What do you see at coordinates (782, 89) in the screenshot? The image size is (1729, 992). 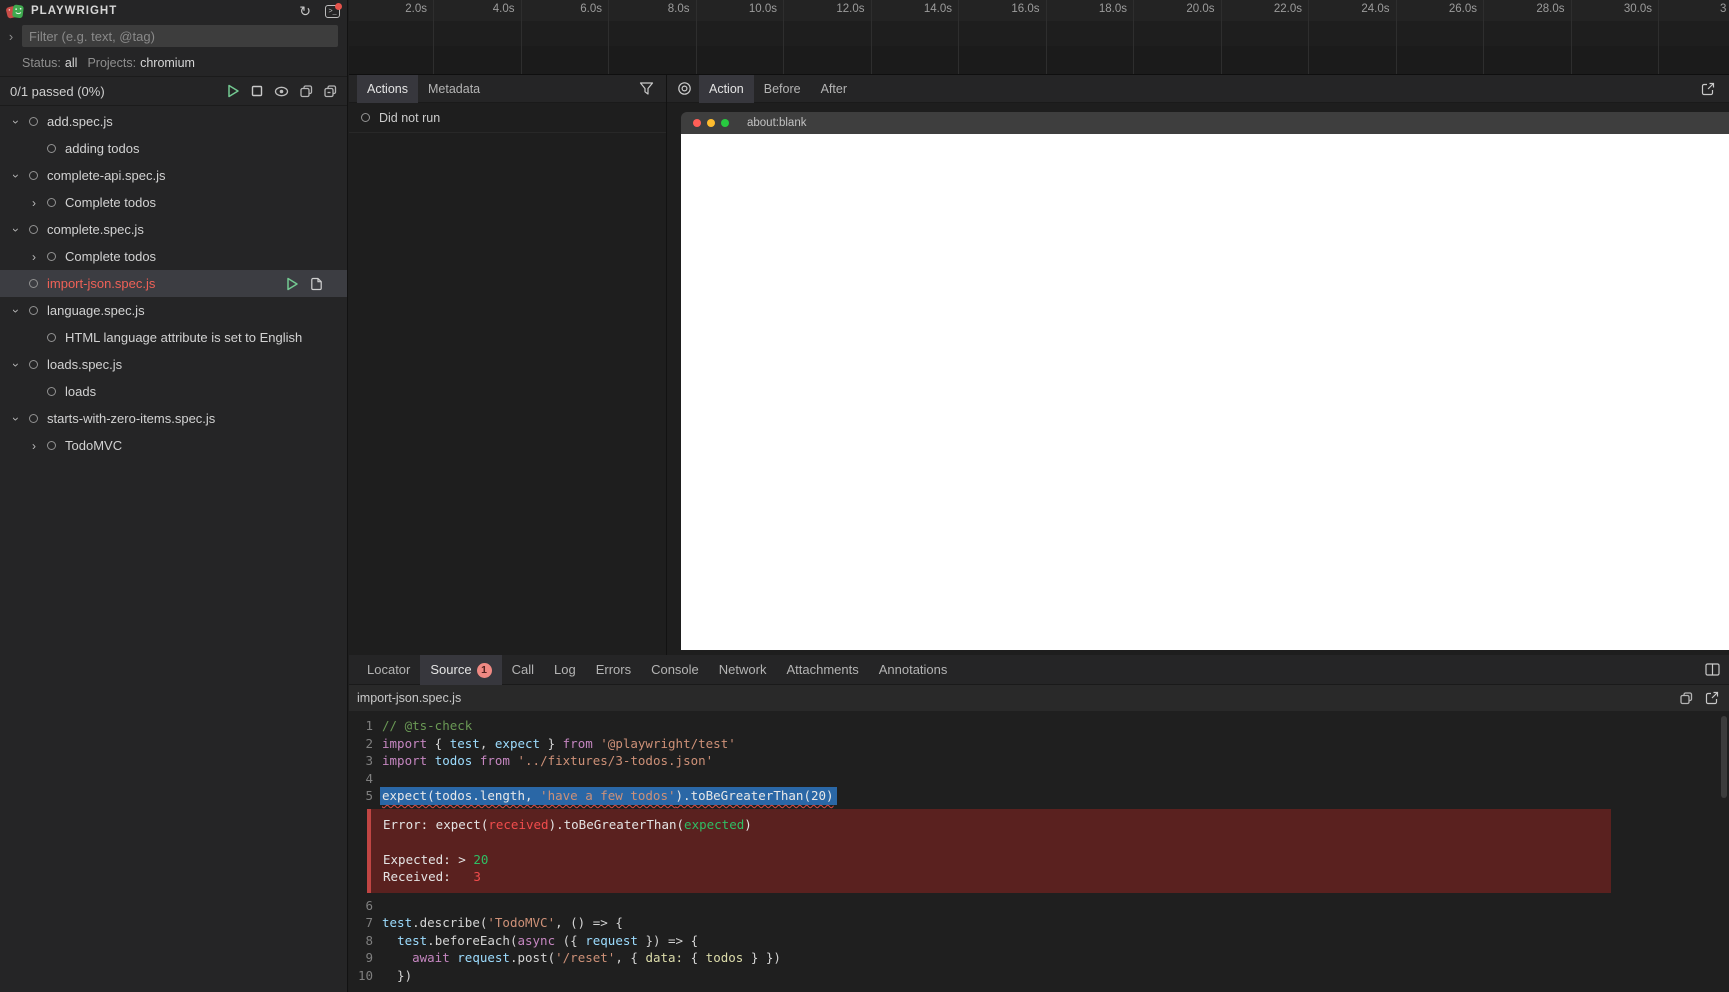 I see `tab-before: Before` at bounding box center [782, 89].